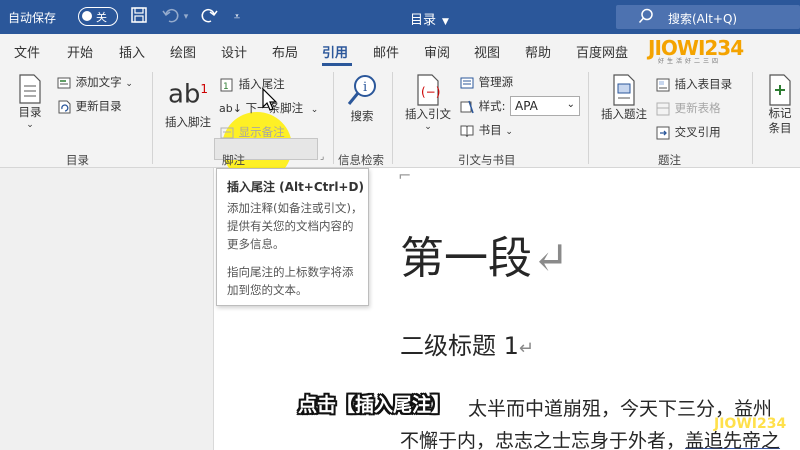  Describe the element at coordinates (237, 17) in the screenshot. I see `customize-toolbar-icon: ⩡` at that location.